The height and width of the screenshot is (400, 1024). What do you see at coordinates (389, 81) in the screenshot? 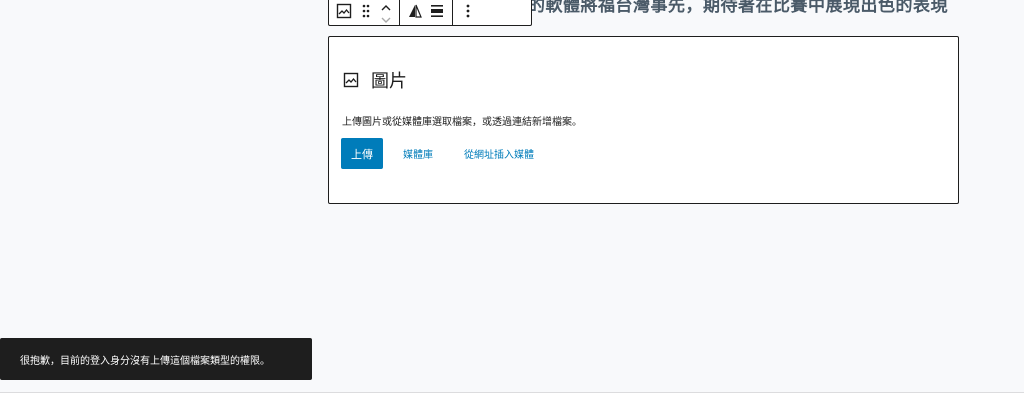
I see `placeholder-title: 圖片` at bounding box center [389, 81].